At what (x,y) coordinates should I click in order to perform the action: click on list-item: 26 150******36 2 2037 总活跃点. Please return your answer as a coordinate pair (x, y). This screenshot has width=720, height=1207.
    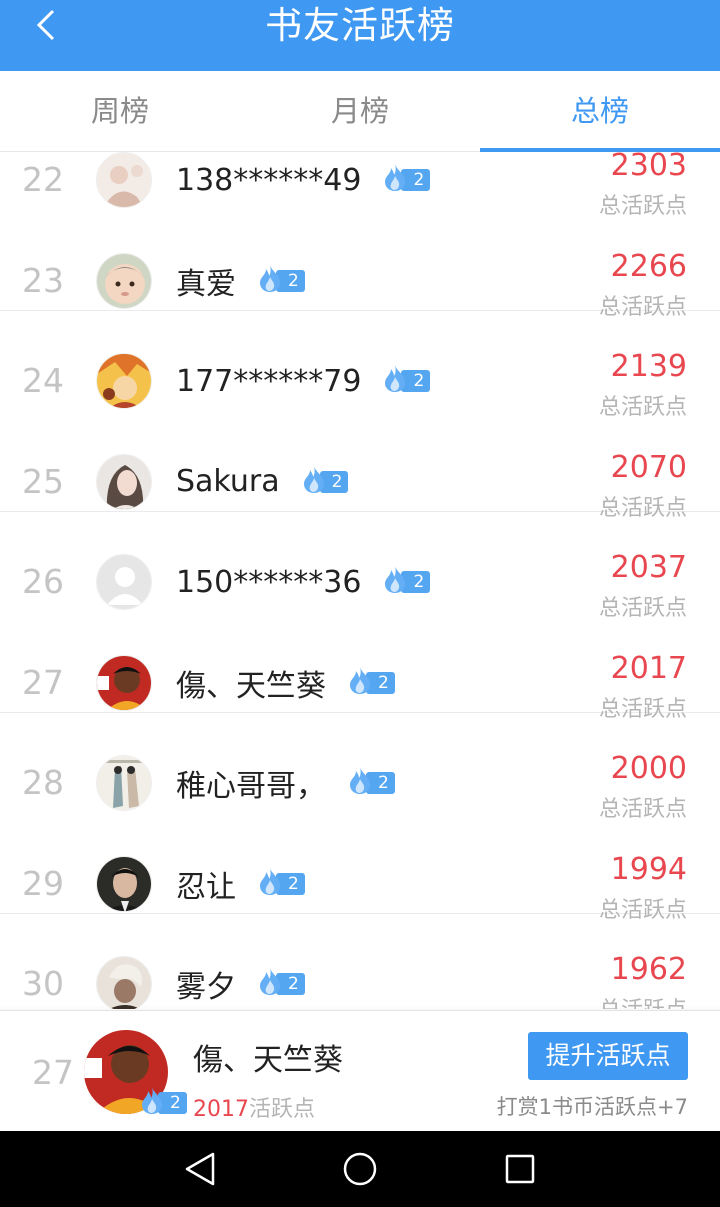
    Looking at the image, I should click on (360, 566).